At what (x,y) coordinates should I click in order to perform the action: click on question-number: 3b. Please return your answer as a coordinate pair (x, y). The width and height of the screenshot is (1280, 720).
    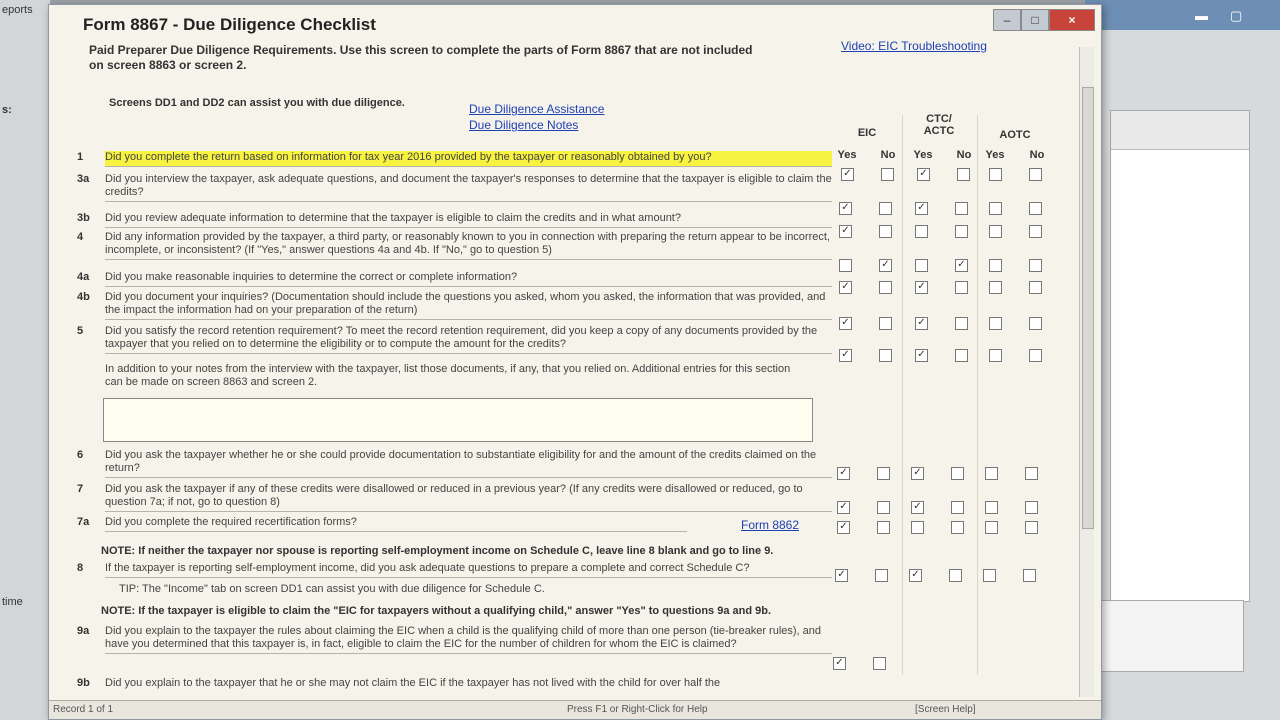
    Looking at the image, I should click on (83, 218).